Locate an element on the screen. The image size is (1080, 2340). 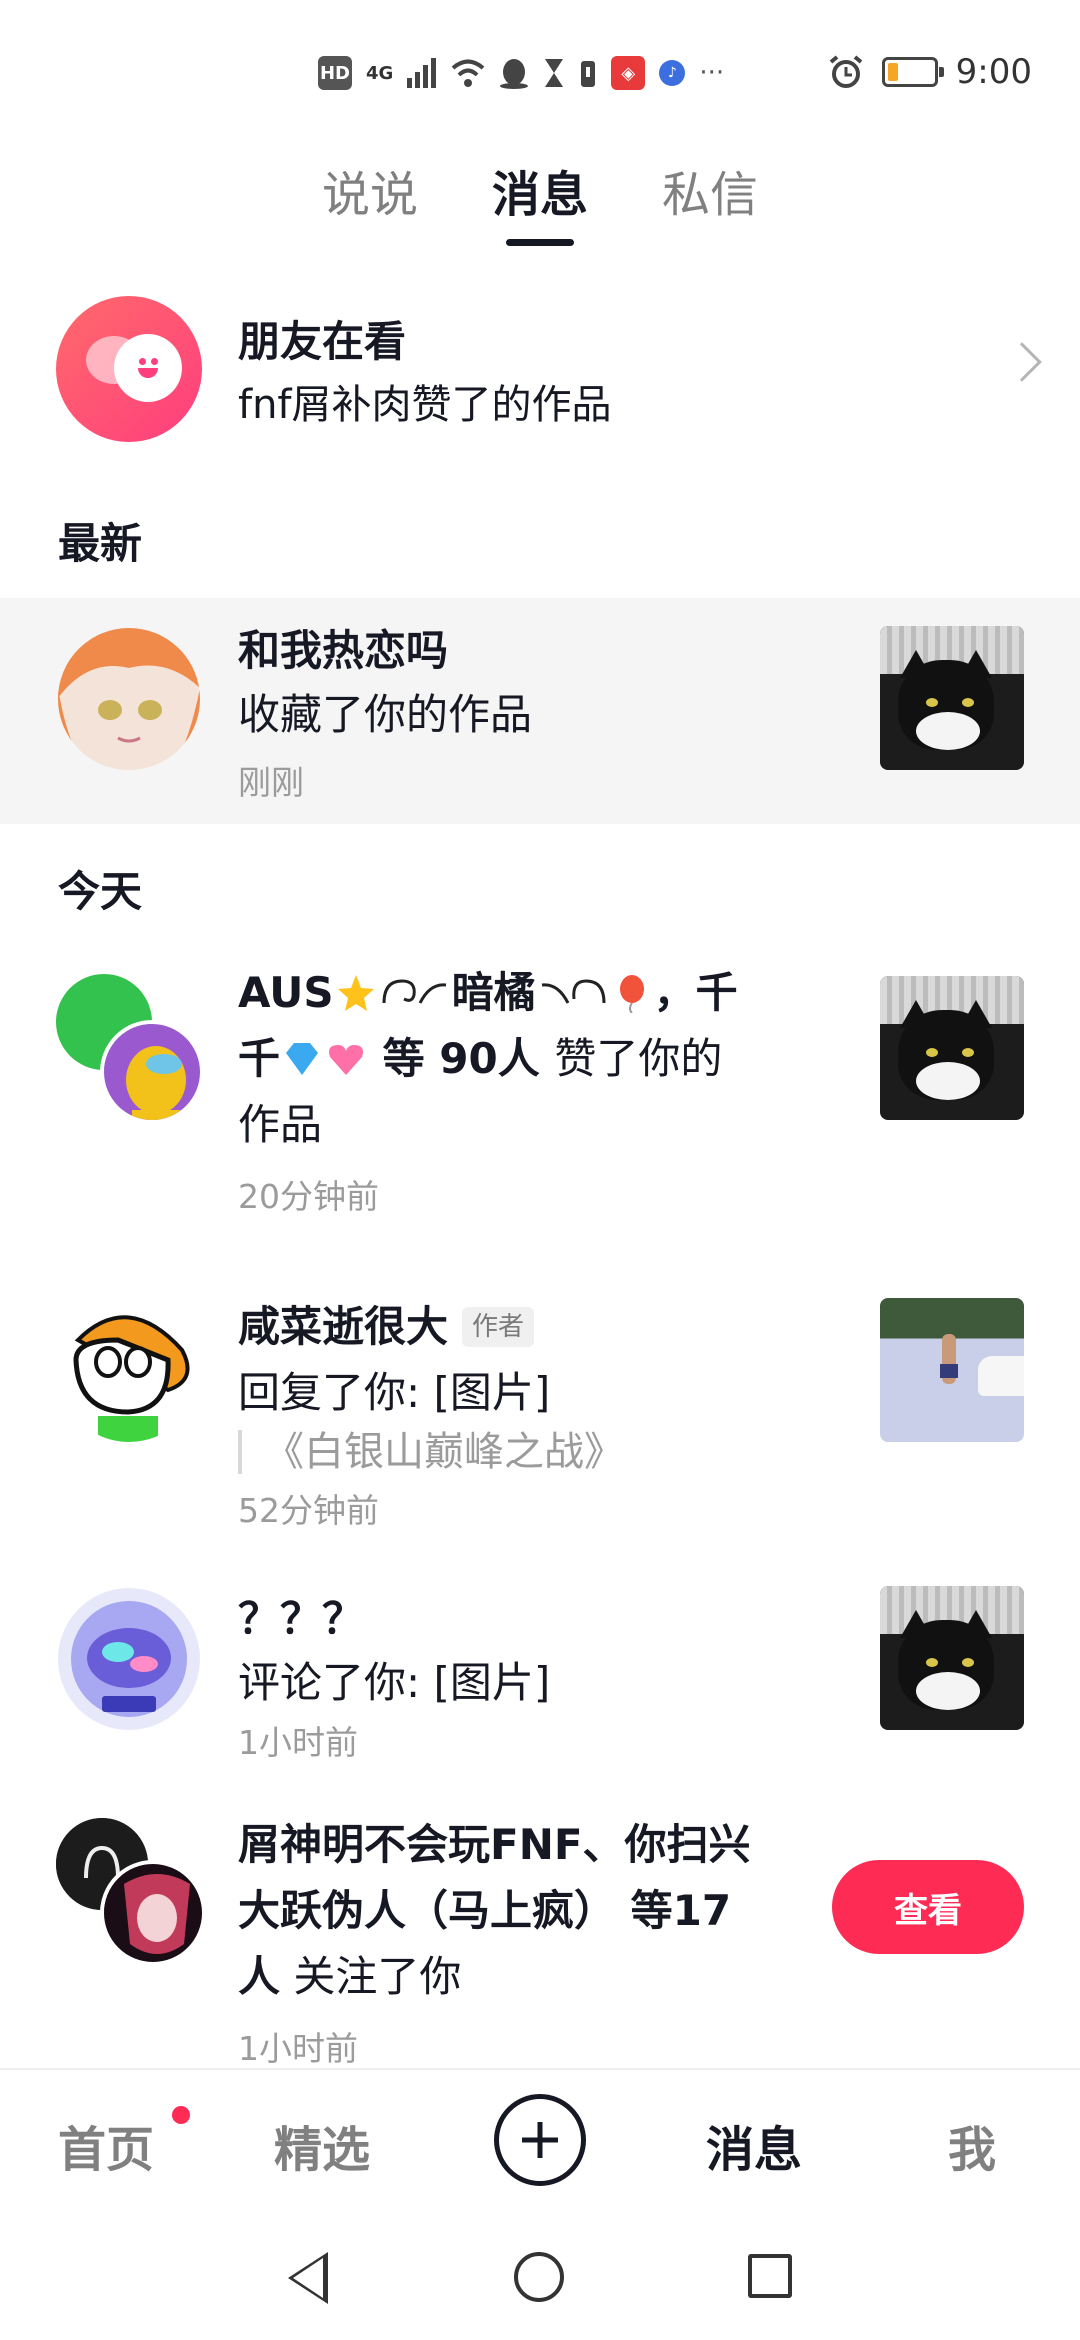
nav-featured: 精选 is located at coordinates (322, 2145).